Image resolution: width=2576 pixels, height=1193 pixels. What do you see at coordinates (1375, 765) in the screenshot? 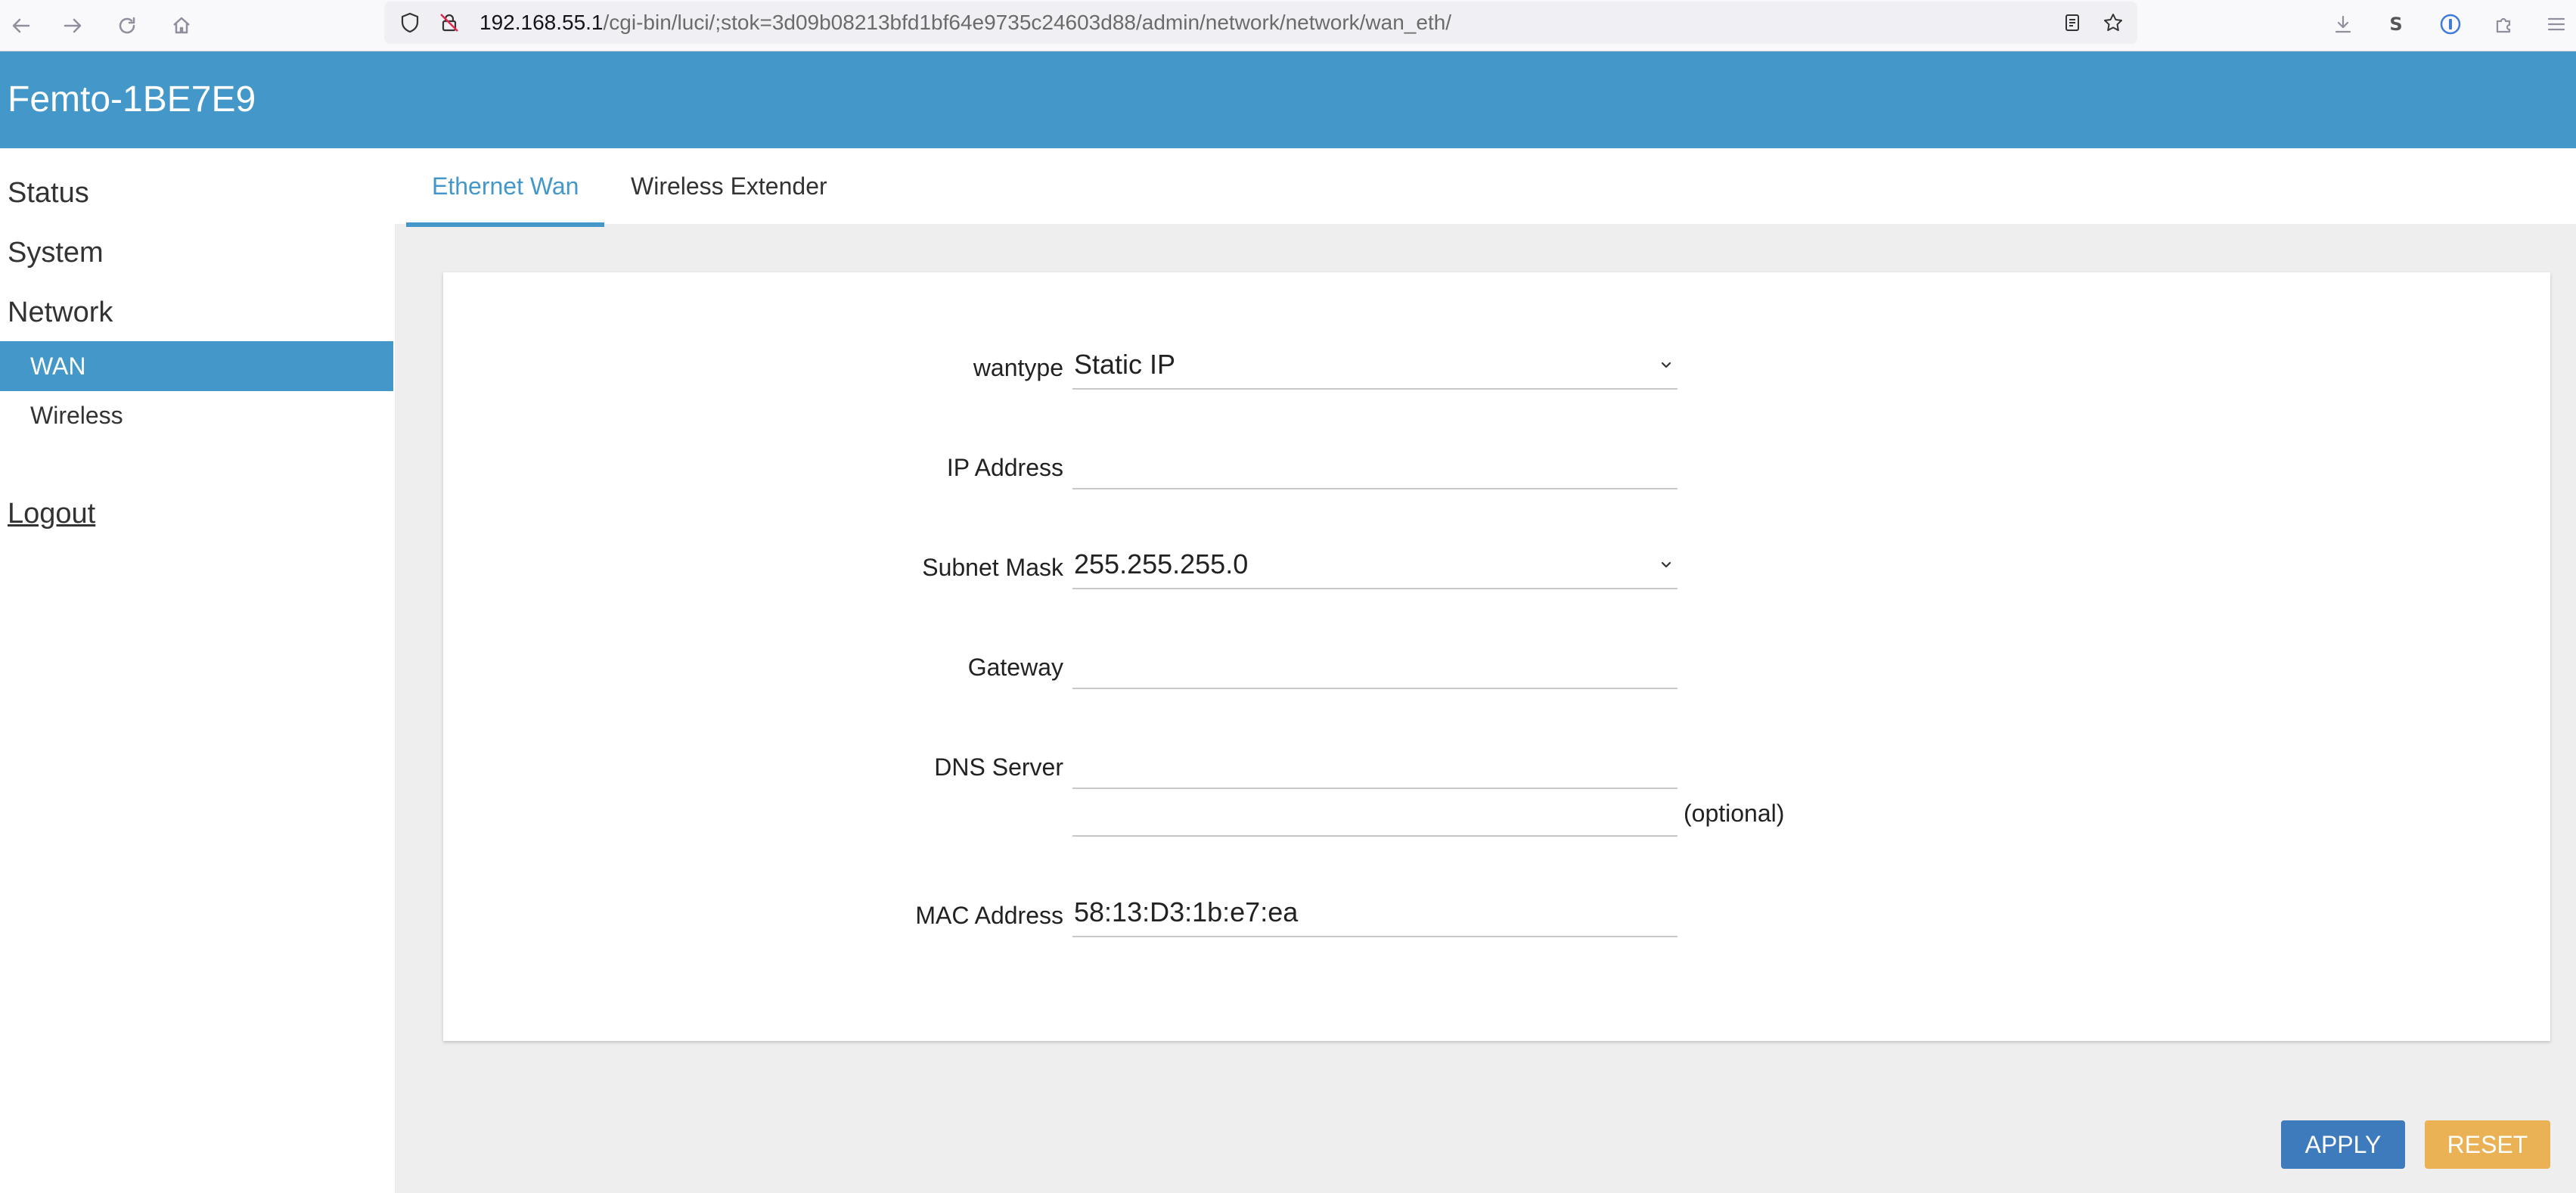
I see `dns-server-1-input` at bounding box center [1375, 765].